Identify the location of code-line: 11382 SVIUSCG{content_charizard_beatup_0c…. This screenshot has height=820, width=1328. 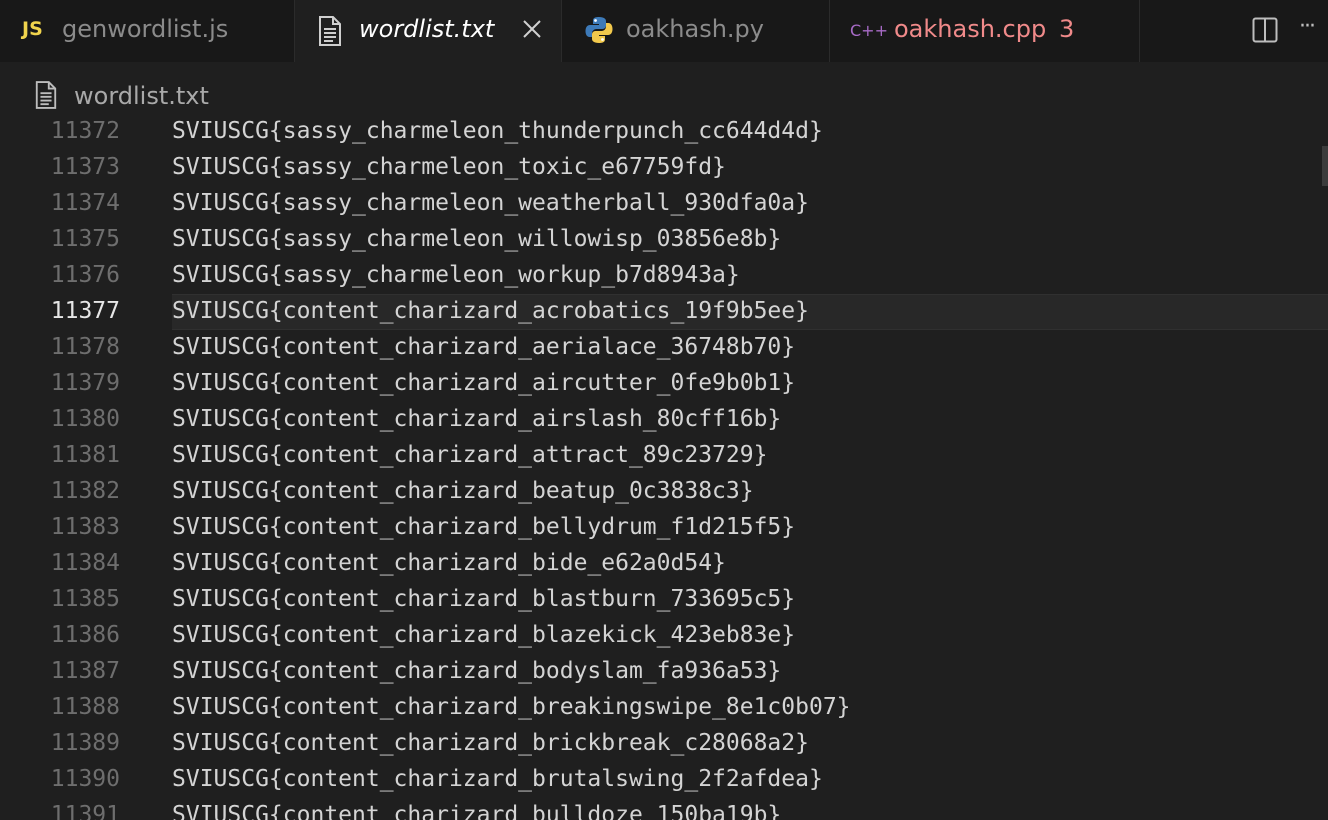
(664, 492).